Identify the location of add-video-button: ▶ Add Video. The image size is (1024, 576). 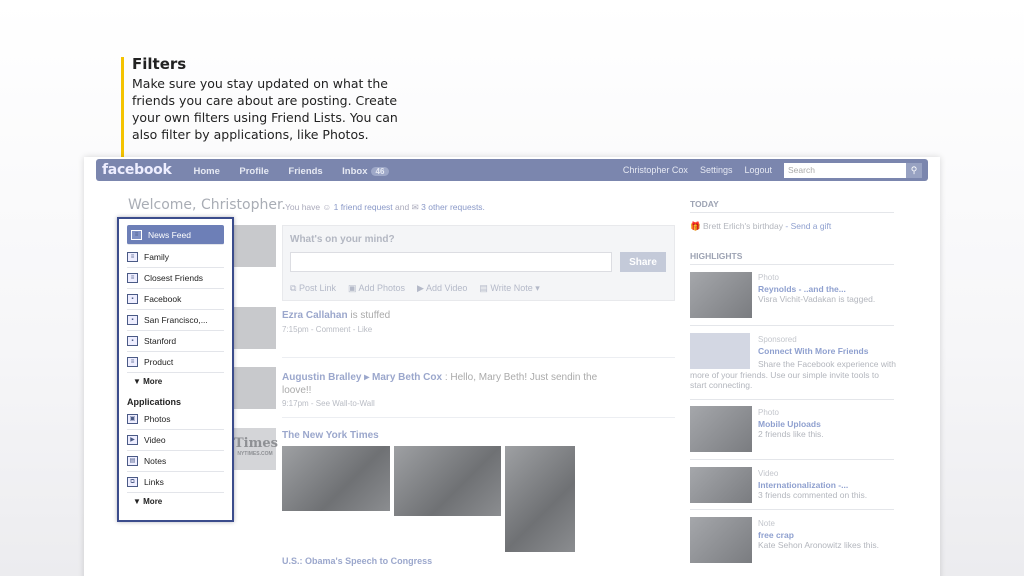
(442, 288).